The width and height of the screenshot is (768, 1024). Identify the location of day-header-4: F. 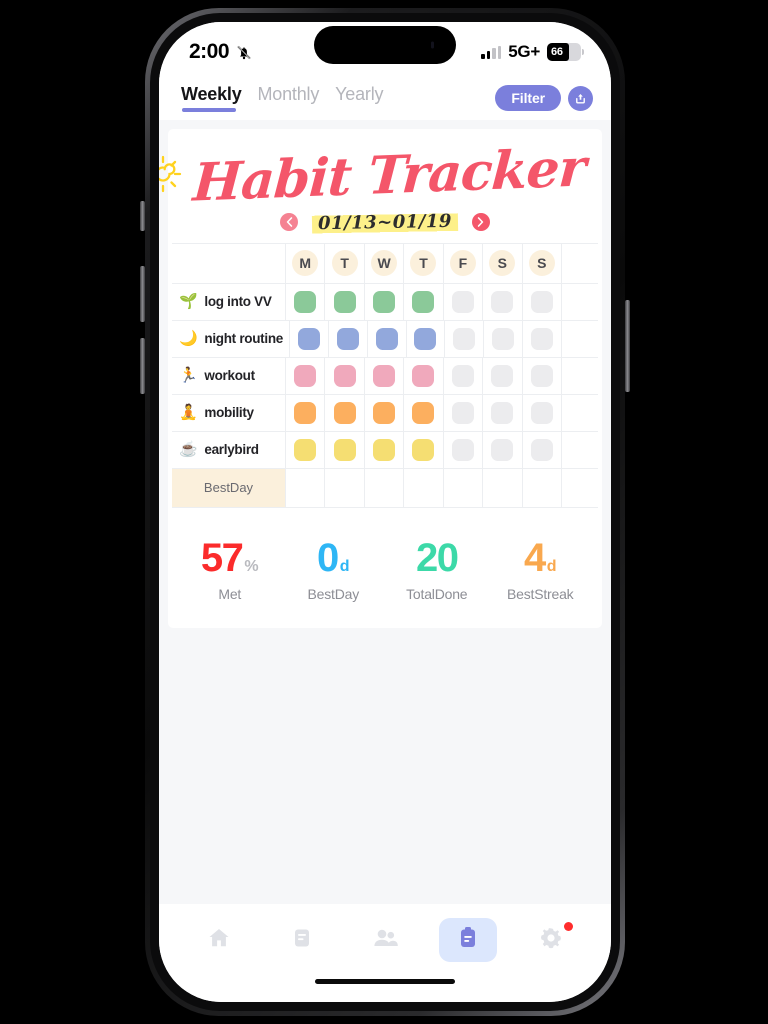
(464, 263).